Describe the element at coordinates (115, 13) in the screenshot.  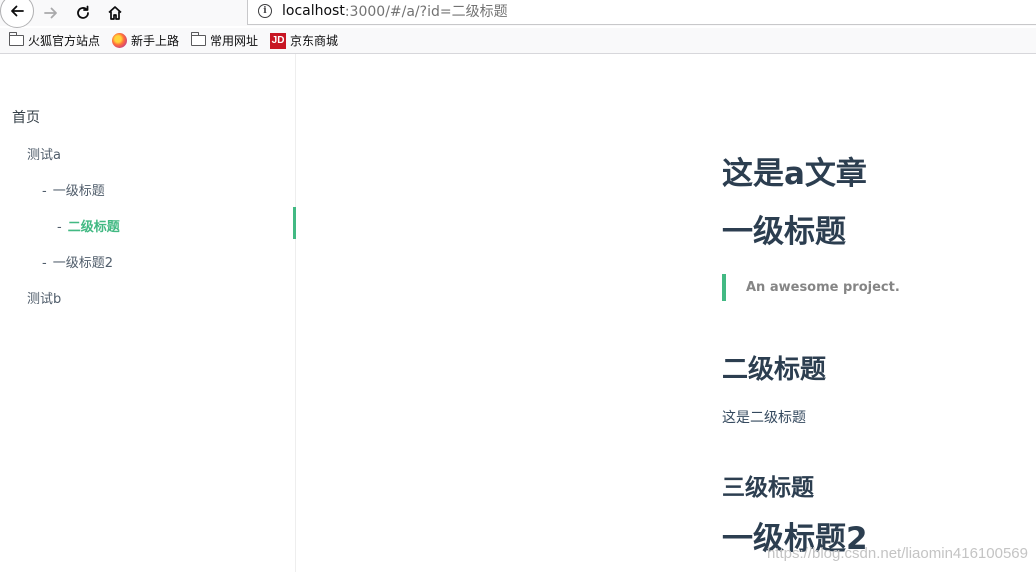
I see `home-icon` at that location.